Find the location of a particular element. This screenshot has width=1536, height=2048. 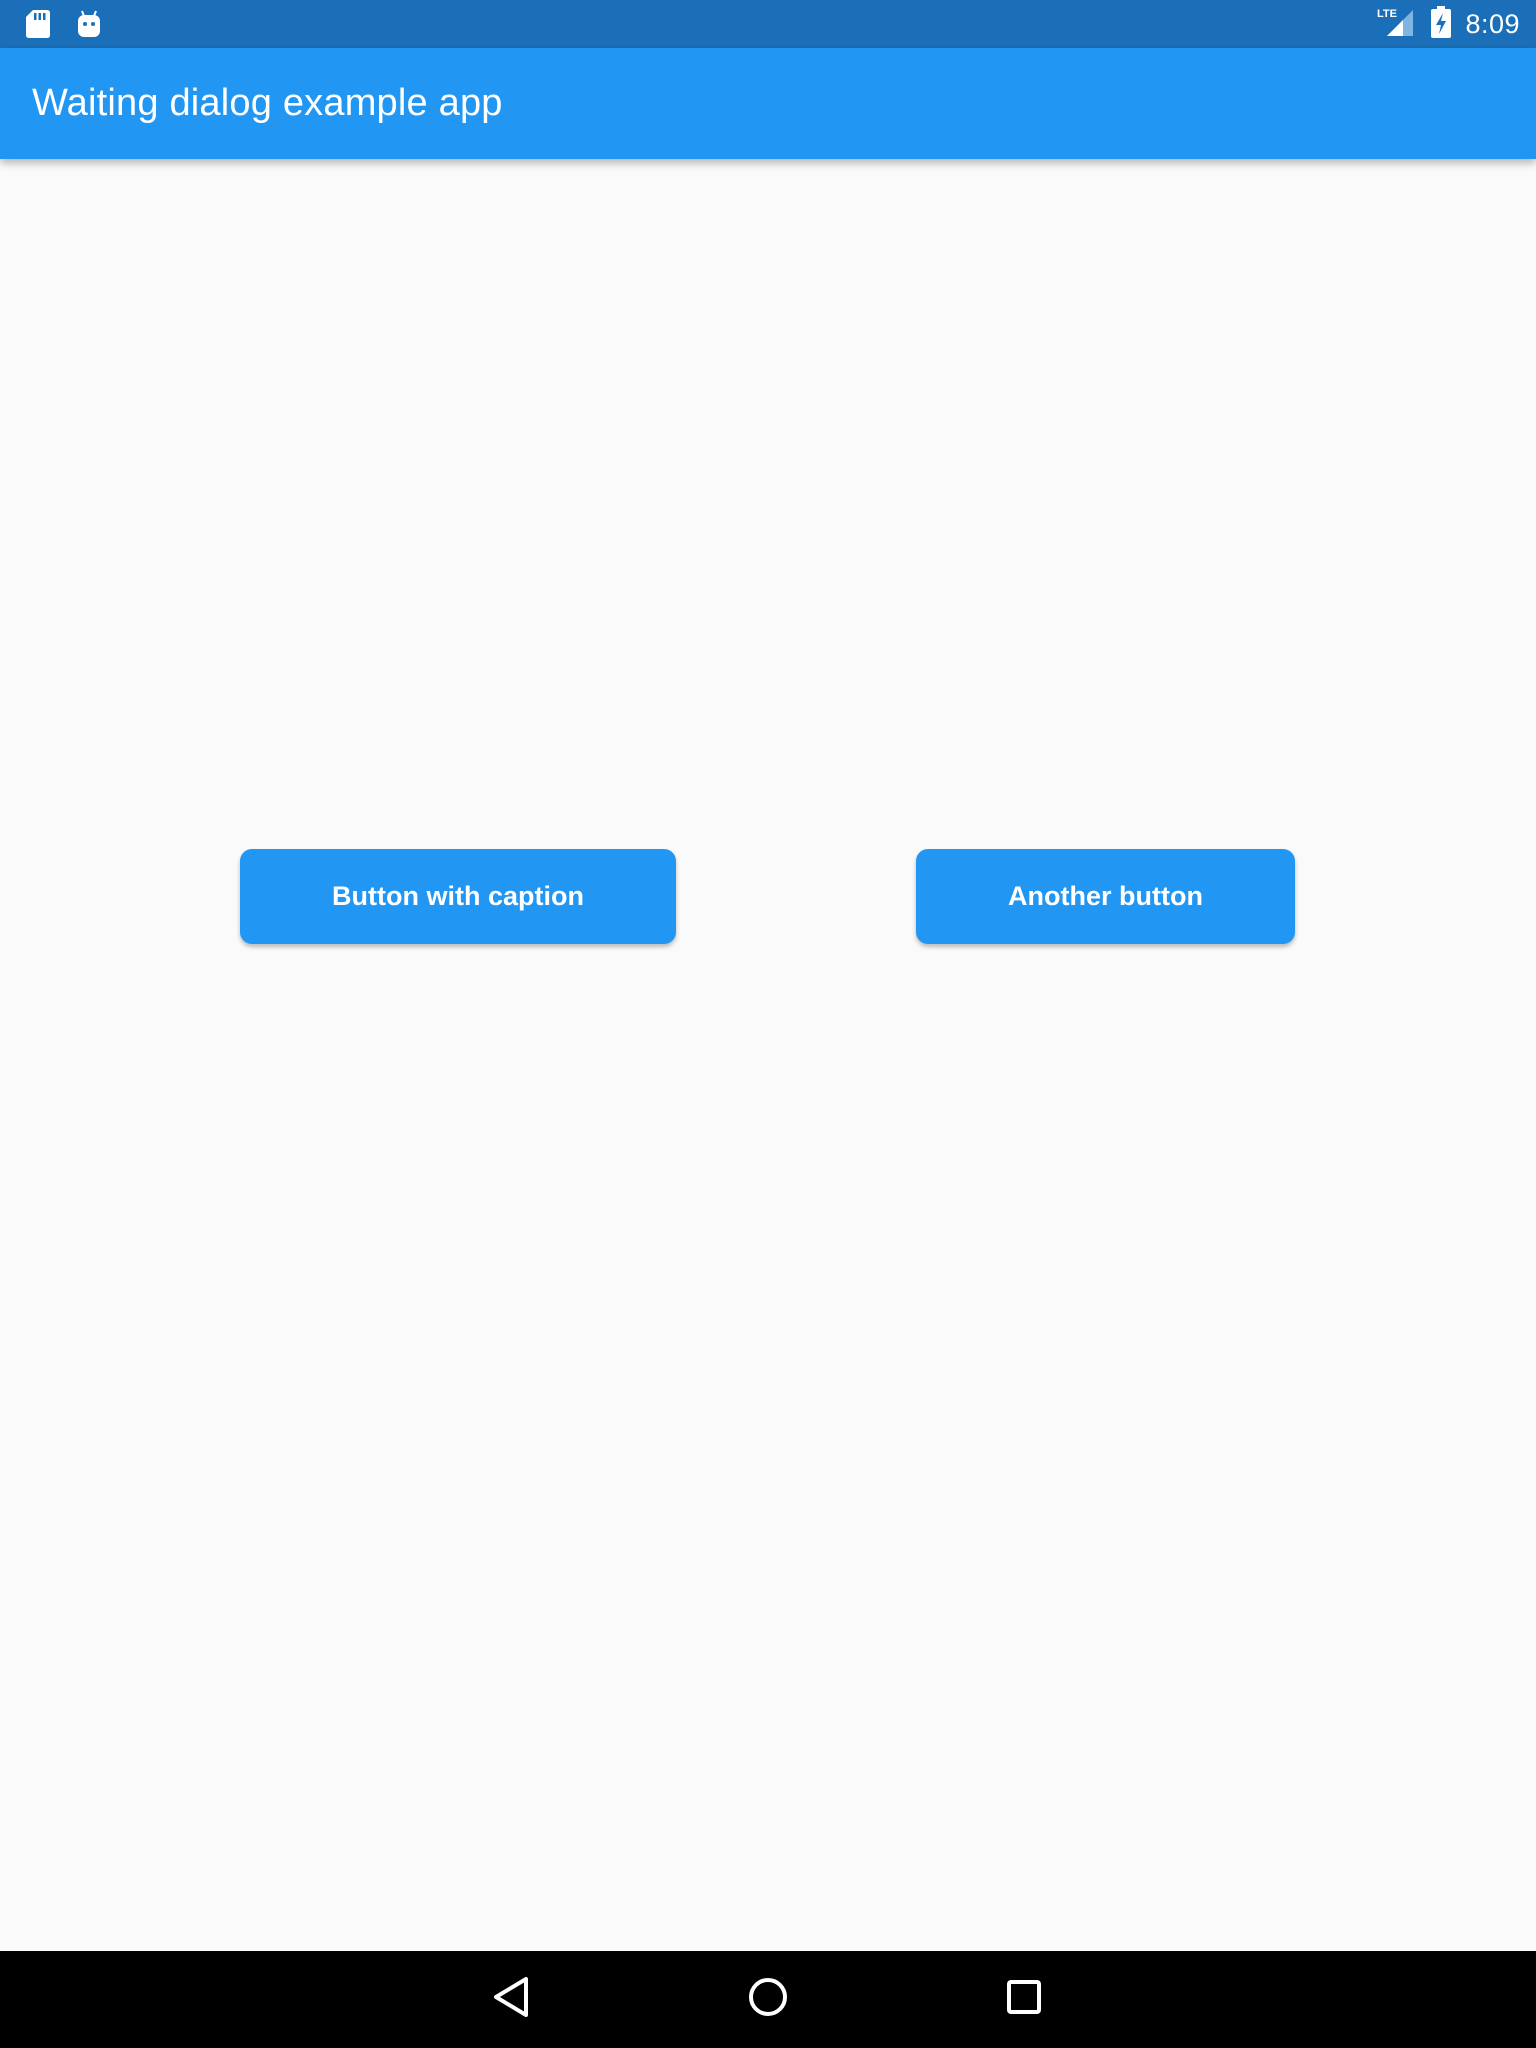

app-title: Waiting dialog example app is located at coordinates (267, 103).